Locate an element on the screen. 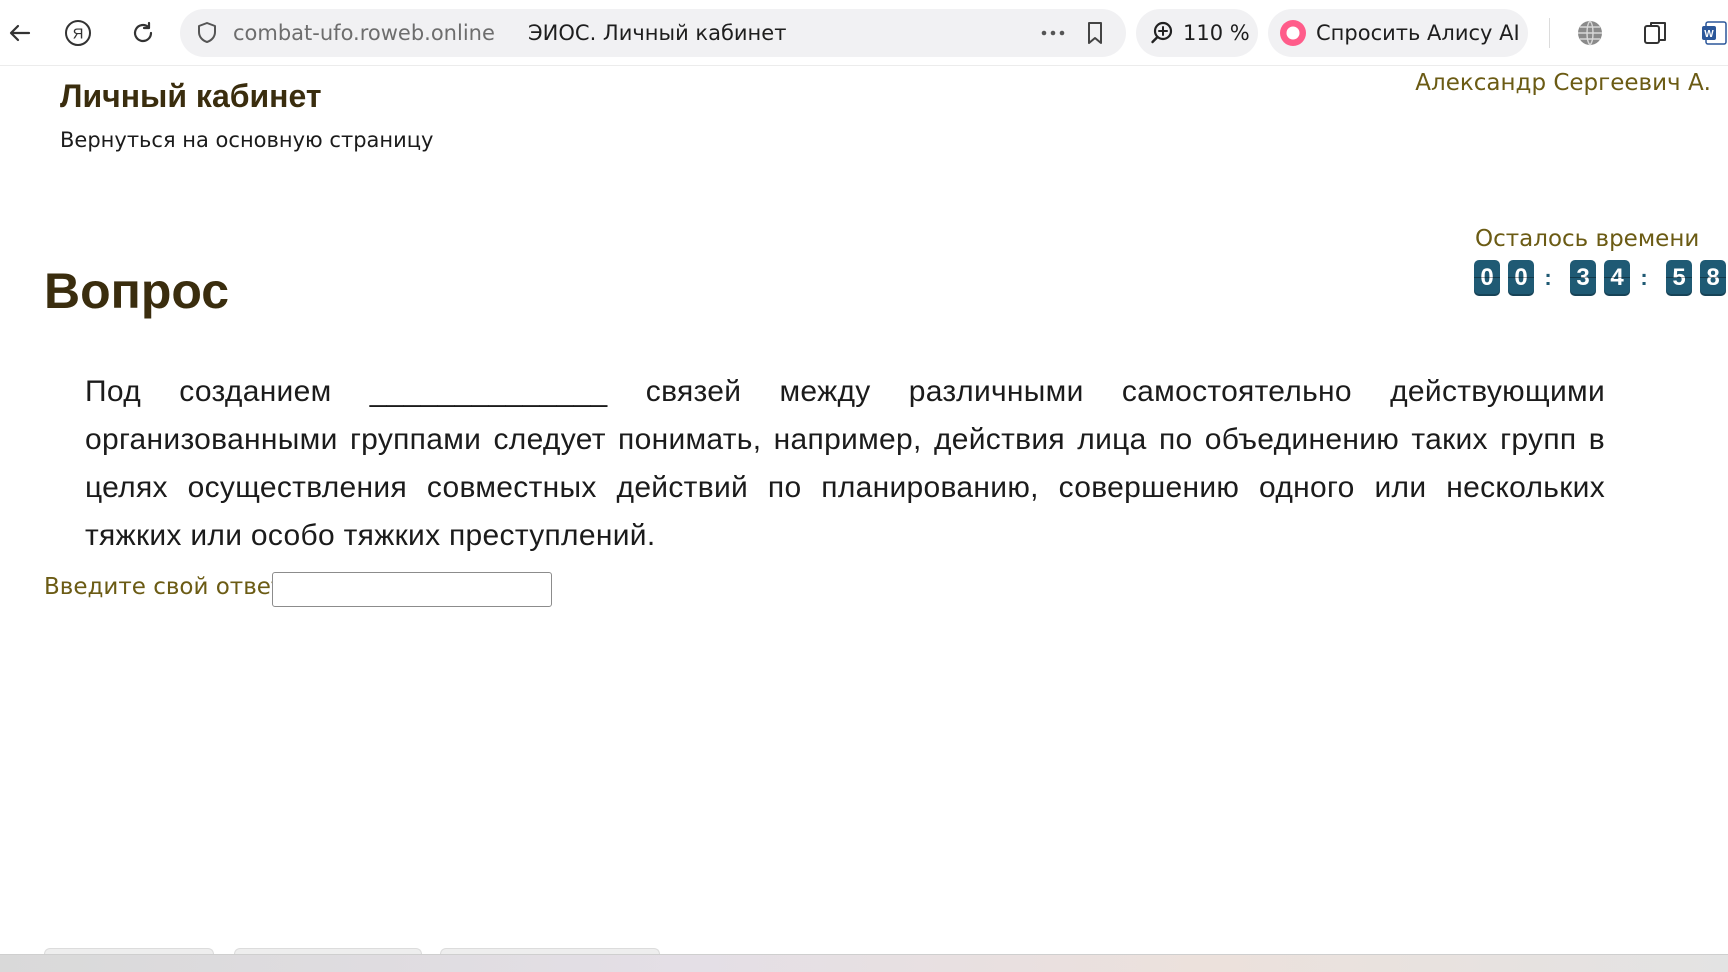  ask-alice-label: Спросить Алису AI is located at coordinates (1418, 33).